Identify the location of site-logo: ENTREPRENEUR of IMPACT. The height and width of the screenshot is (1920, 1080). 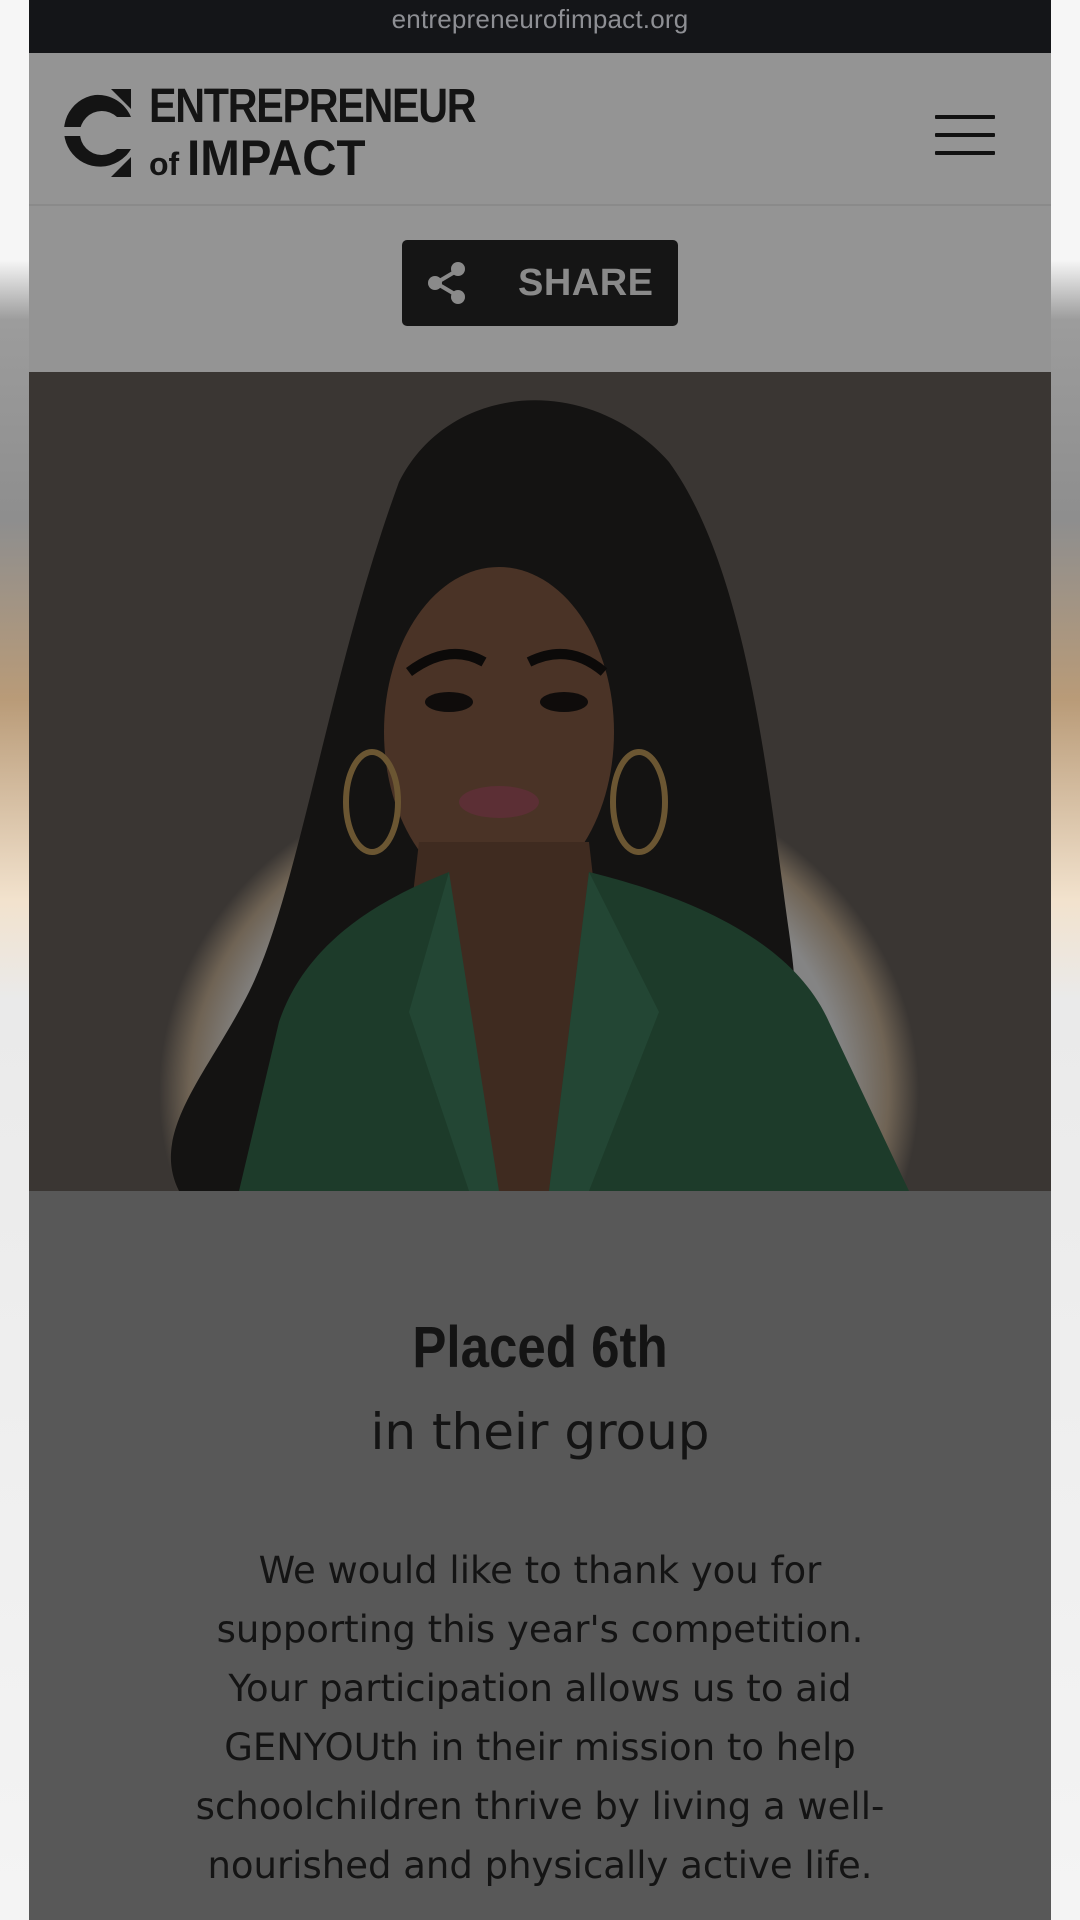
(293, 133).